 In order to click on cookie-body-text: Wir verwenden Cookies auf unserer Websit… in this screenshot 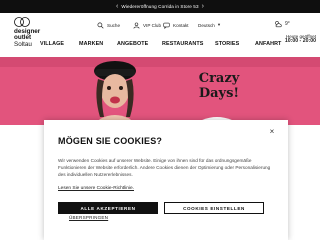, I will do `click(164, 167)`.